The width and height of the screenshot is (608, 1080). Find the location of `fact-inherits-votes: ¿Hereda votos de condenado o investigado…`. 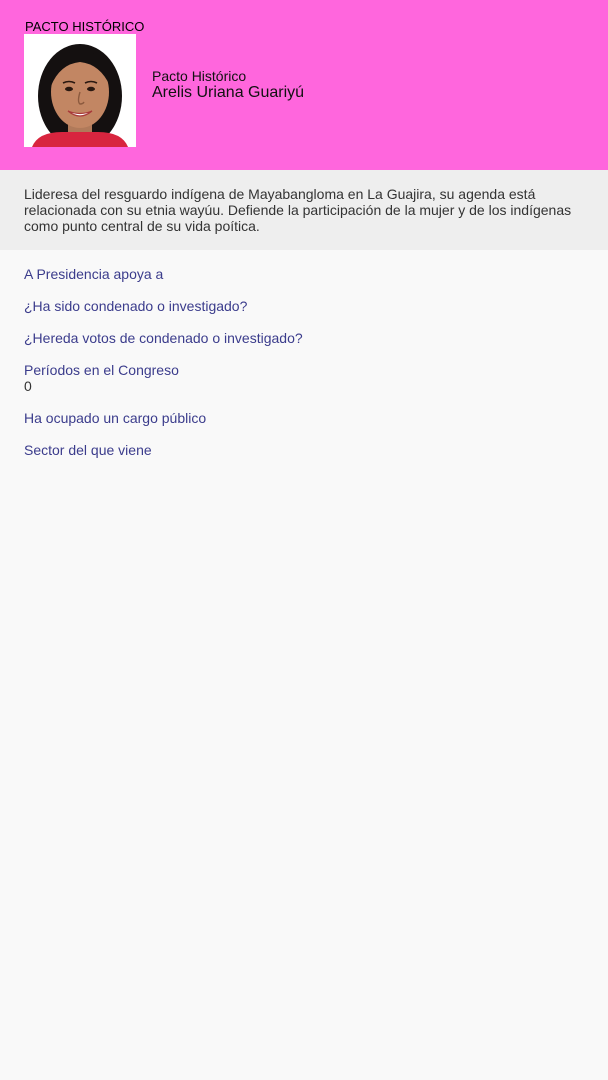

fact-inherits-votes: ¿Hereda votos de condenado o investigado… is located at coordinates (304, 338).